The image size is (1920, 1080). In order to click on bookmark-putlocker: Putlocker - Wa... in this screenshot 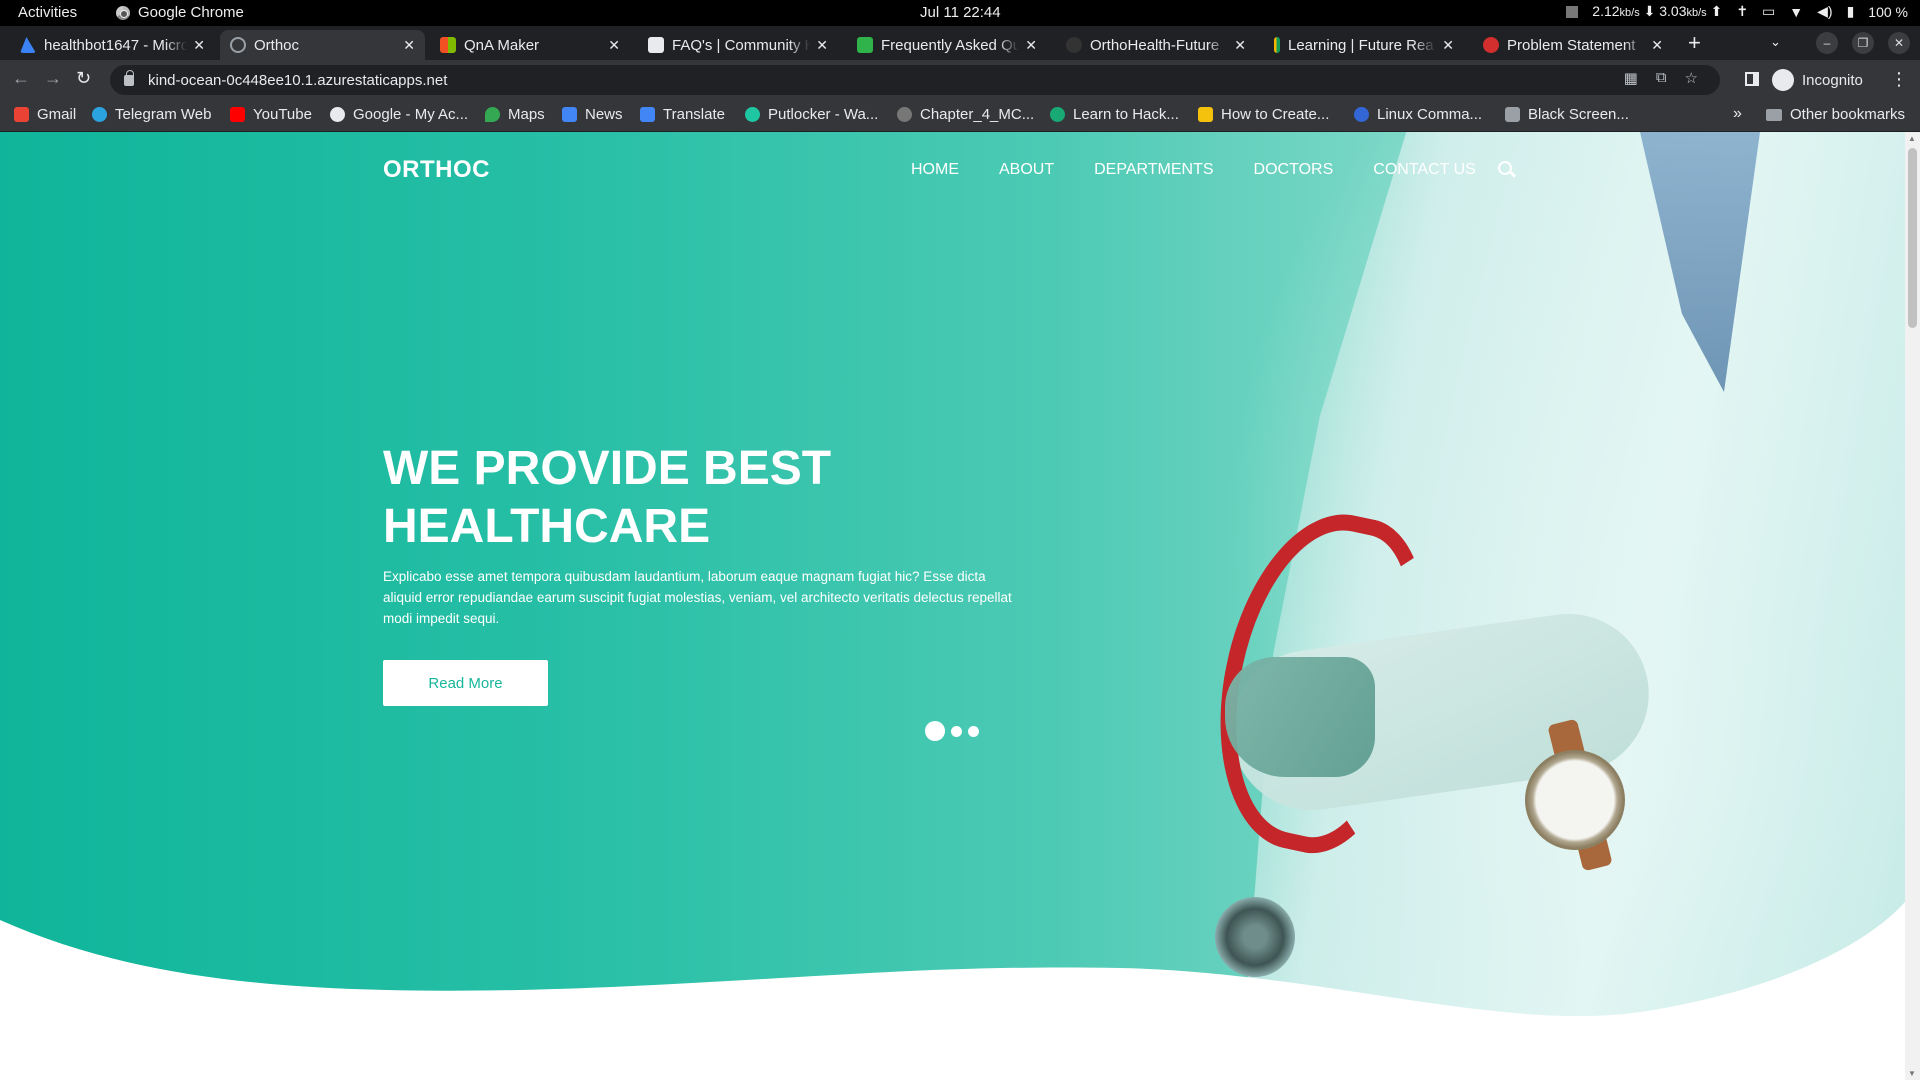, I will do `click(811, 114)`.